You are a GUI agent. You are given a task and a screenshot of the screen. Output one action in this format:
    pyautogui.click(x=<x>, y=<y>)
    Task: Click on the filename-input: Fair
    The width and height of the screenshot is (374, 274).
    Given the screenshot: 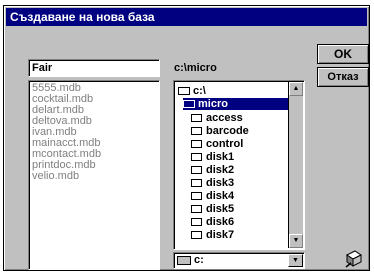 What is the action you would take?
    pyautogui.click(x=94, y=68)
    